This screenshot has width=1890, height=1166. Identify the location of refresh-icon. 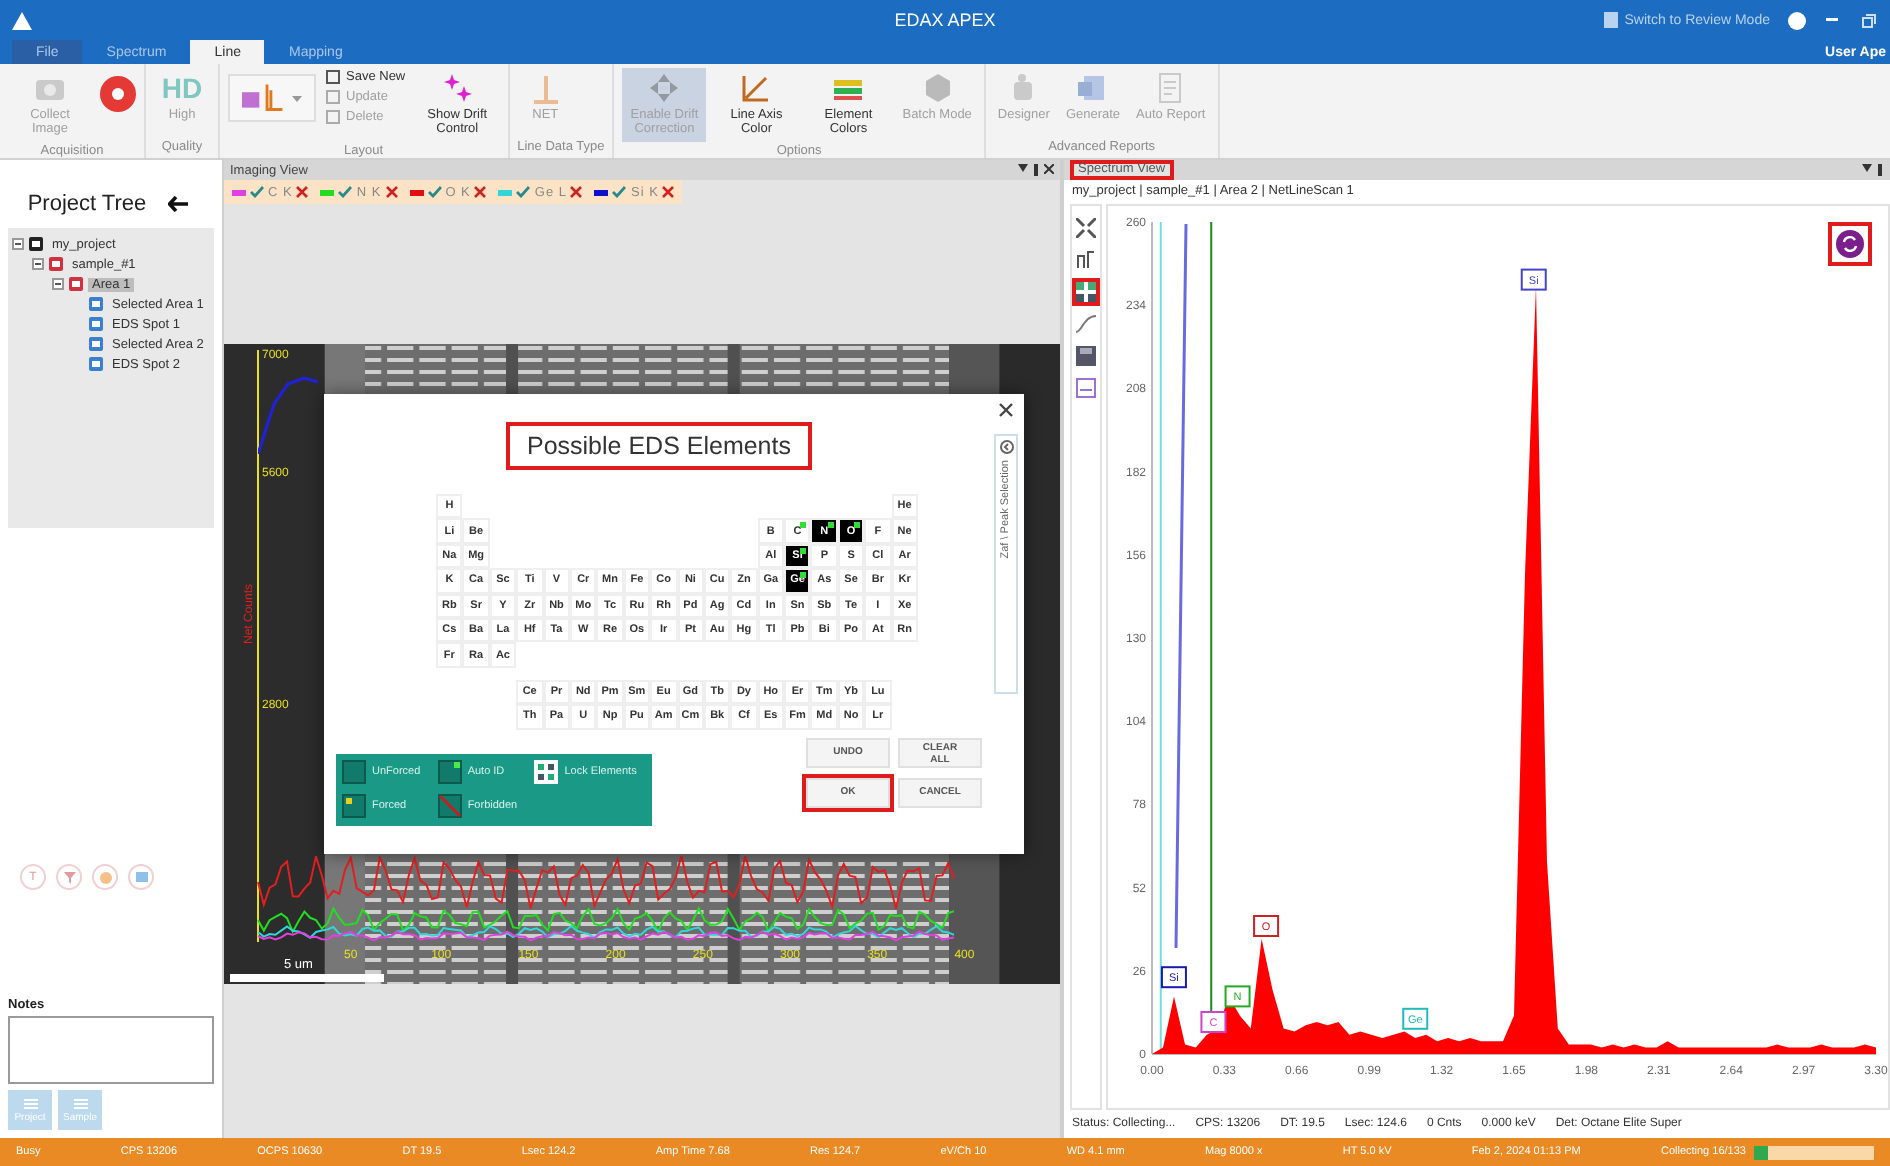
(1850, 244).